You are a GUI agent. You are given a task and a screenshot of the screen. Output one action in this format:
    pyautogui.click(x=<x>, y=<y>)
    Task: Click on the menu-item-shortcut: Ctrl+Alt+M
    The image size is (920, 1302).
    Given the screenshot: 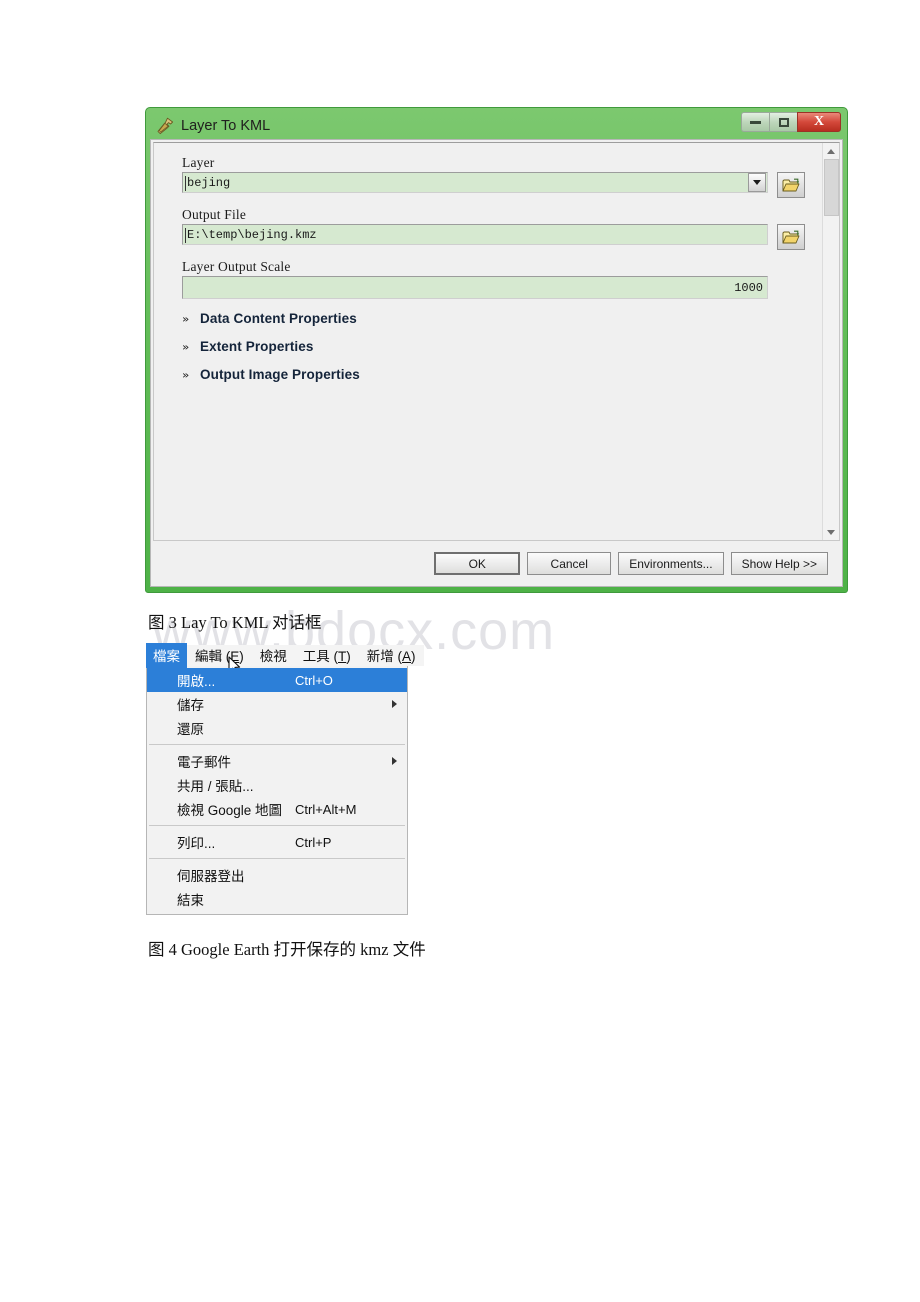 What is the action you would take?
    pyautogui.click(x=326, y=809)
    